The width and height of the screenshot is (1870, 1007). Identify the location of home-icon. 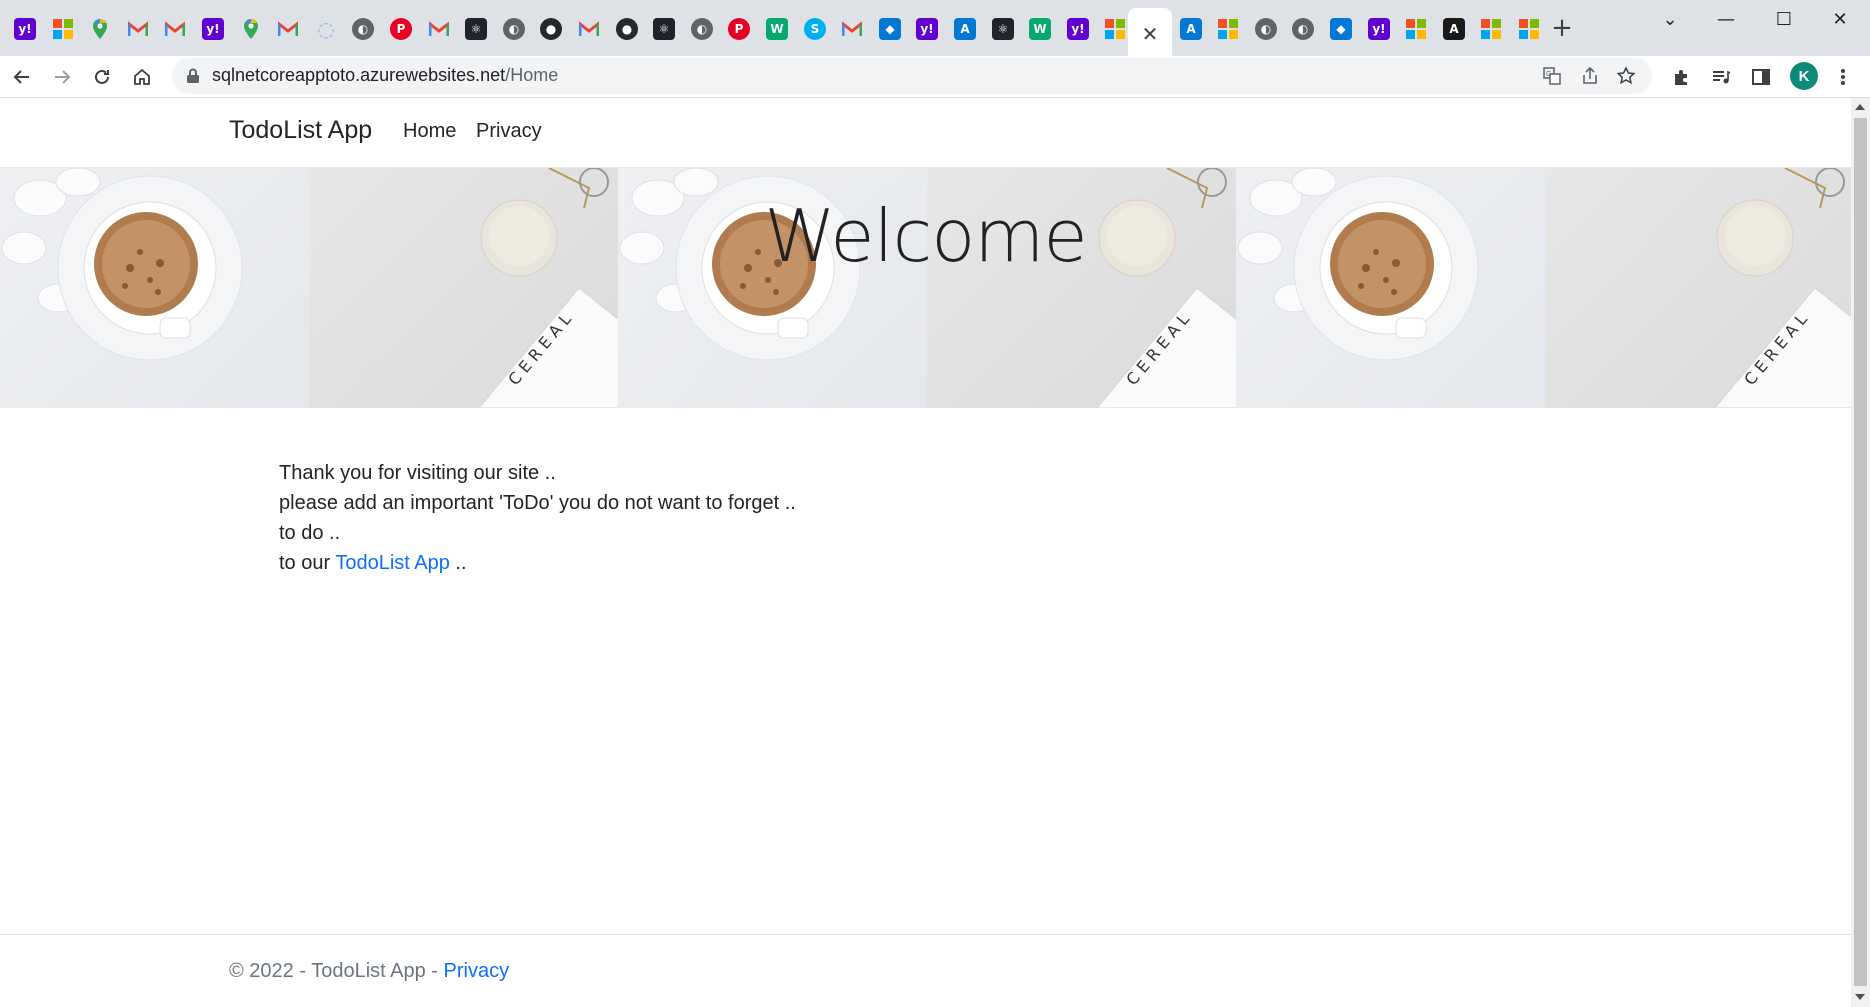
(142, 76).